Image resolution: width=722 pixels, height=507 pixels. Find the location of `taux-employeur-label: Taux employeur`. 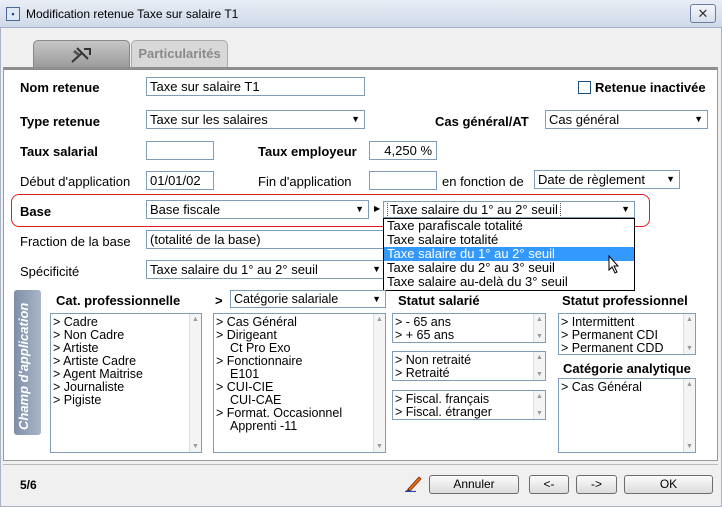

taux-employeur-label: Taux employeur is located at coordinates (307, 151).